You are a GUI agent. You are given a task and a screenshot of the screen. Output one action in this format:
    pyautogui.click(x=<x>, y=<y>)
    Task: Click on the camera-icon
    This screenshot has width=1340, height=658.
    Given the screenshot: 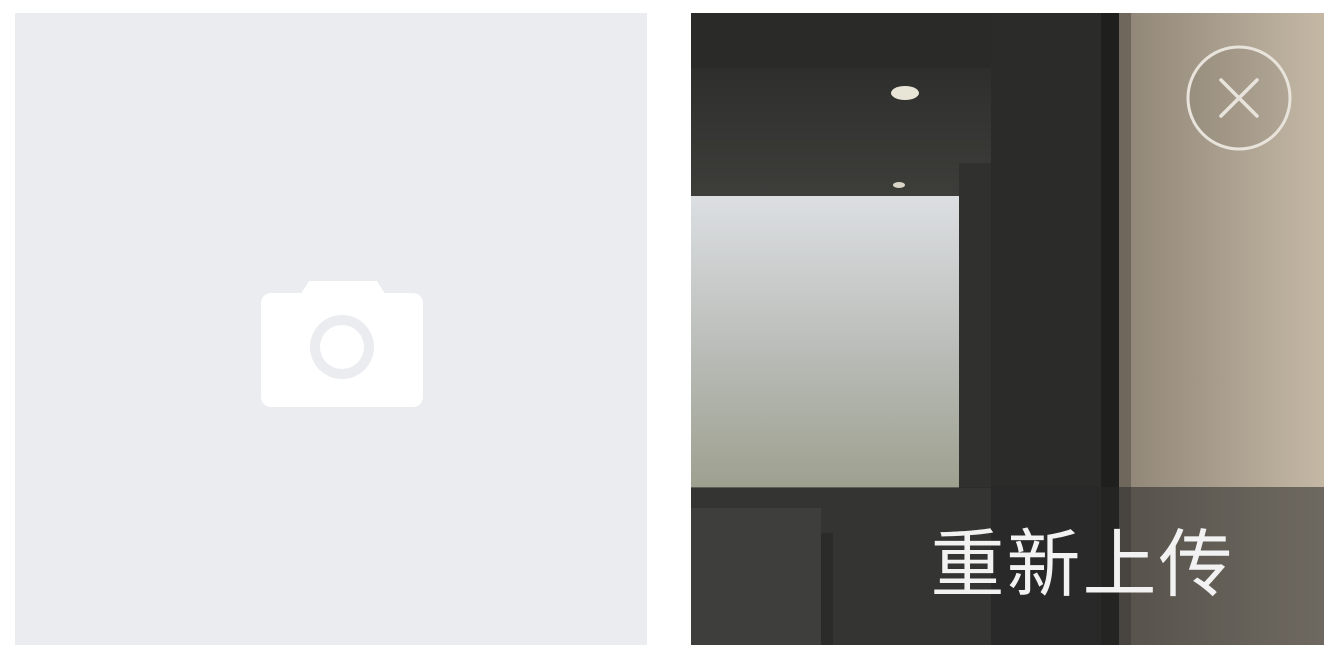 What is the action you would take?
    pyautogui.click(x=342, y=344)
    